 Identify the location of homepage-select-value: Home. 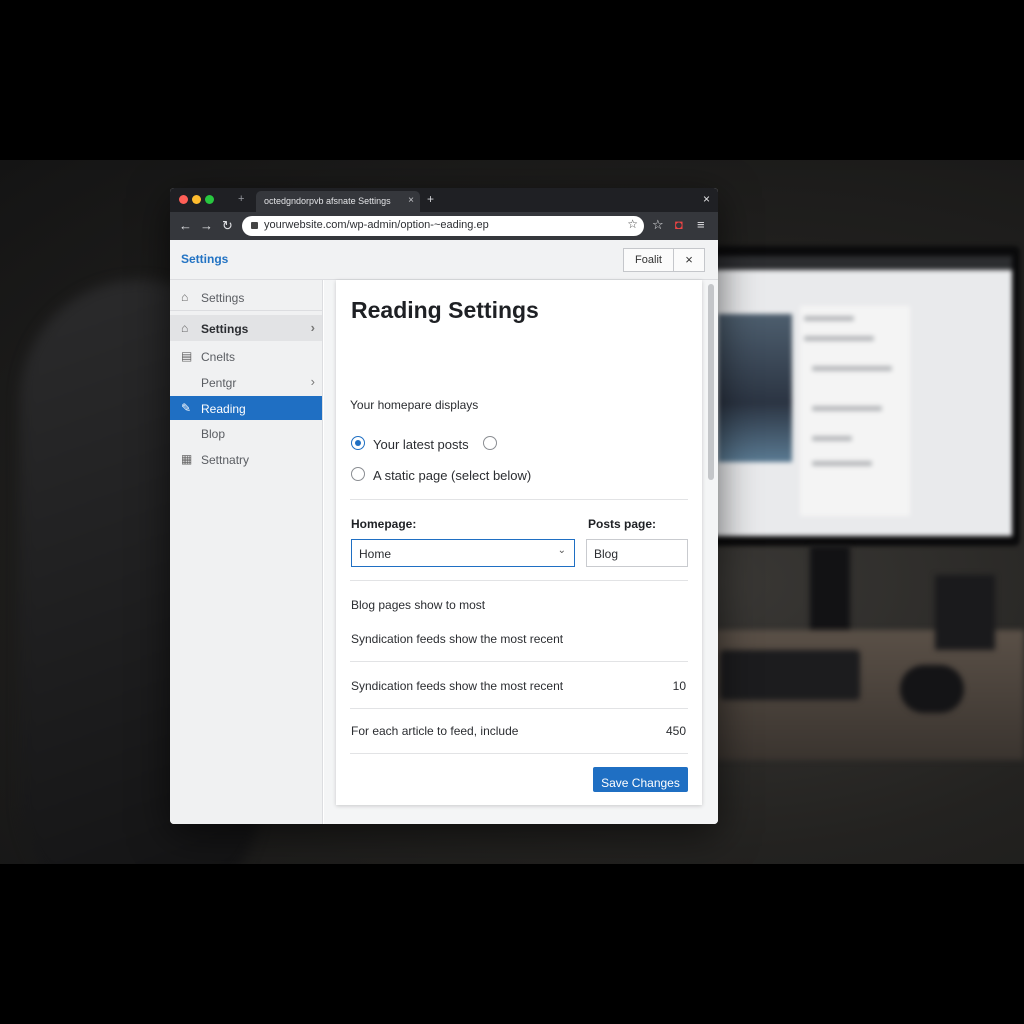
(375, 554).